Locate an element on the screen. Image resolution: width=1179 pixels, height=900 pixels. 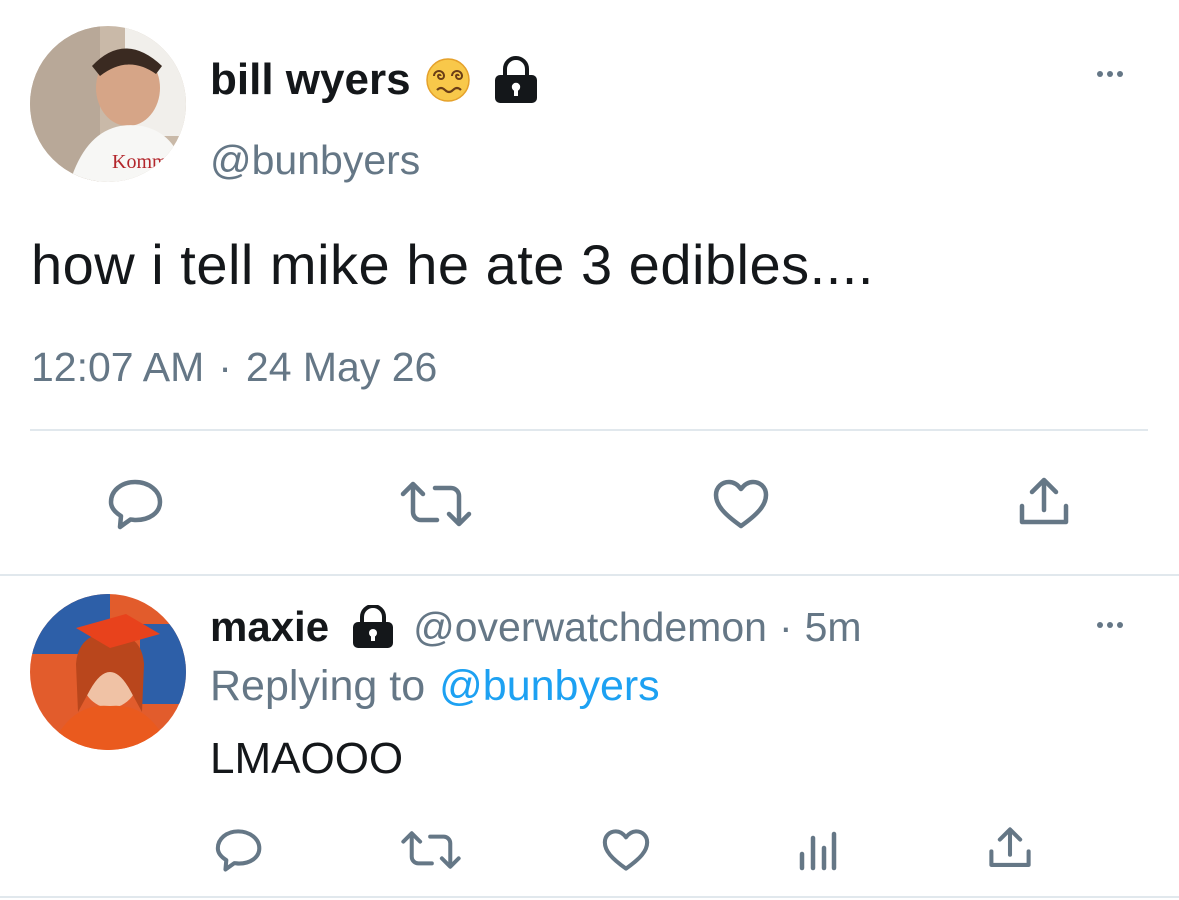
reply-retweet-icon is located at coordinates (431, 850).